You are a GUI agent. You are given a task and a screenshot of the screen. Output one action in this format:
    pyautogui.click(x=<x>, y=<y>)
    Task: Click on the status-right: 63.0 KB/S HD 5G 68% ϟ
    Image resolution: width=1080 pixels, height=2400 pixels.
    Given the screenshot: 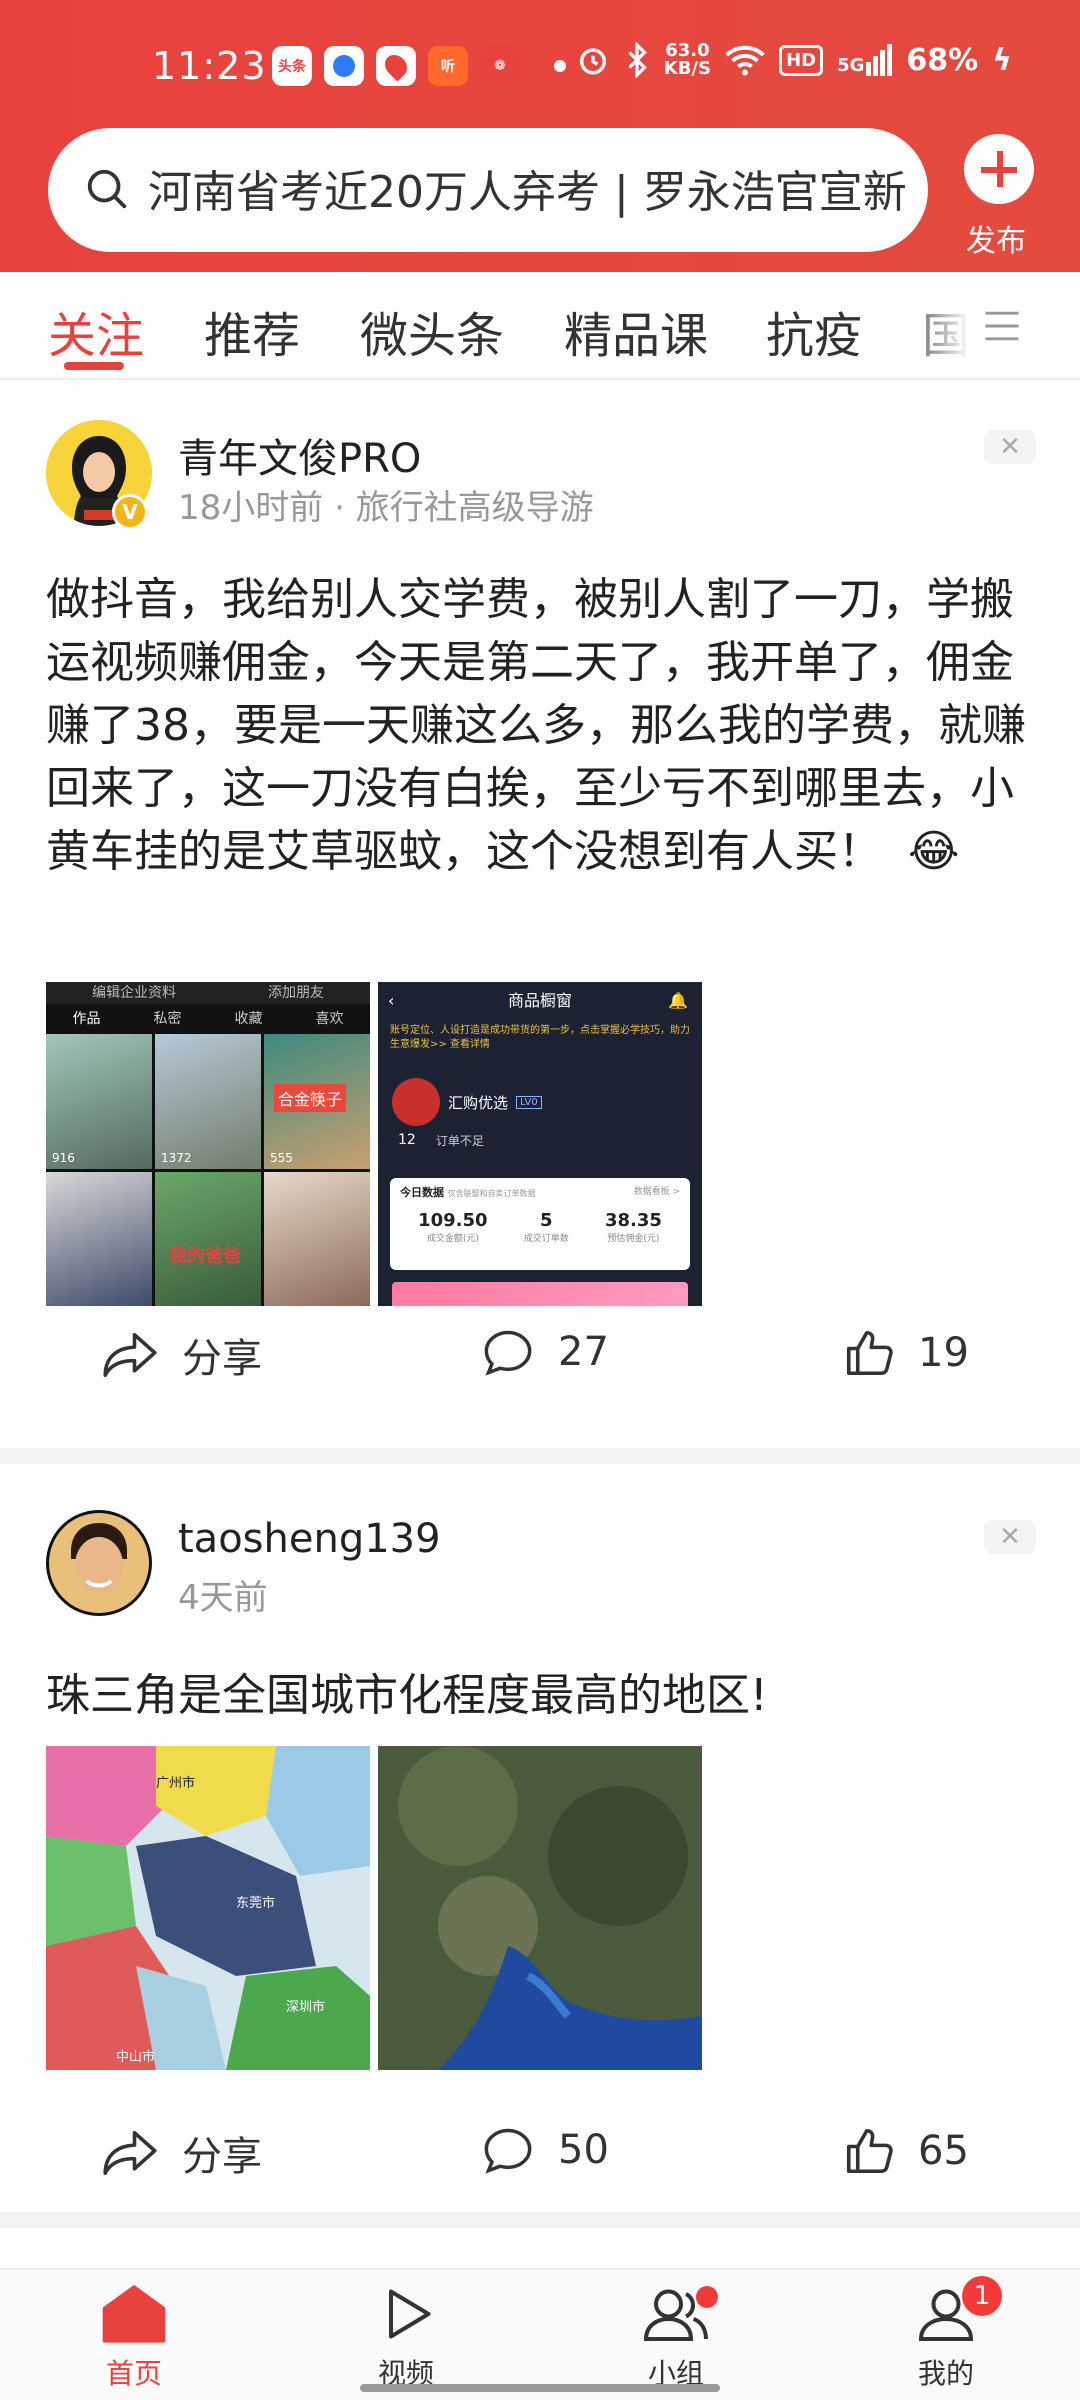 What is the action you would take?
    pyautogui.click(x=794, y=60)
    